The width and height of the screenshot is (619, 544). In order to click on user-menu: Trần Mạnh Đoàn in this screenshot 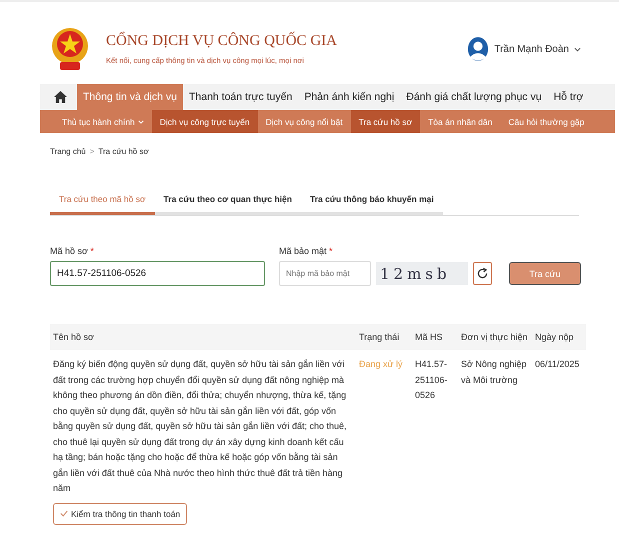, I will do `click(524, 49)`.